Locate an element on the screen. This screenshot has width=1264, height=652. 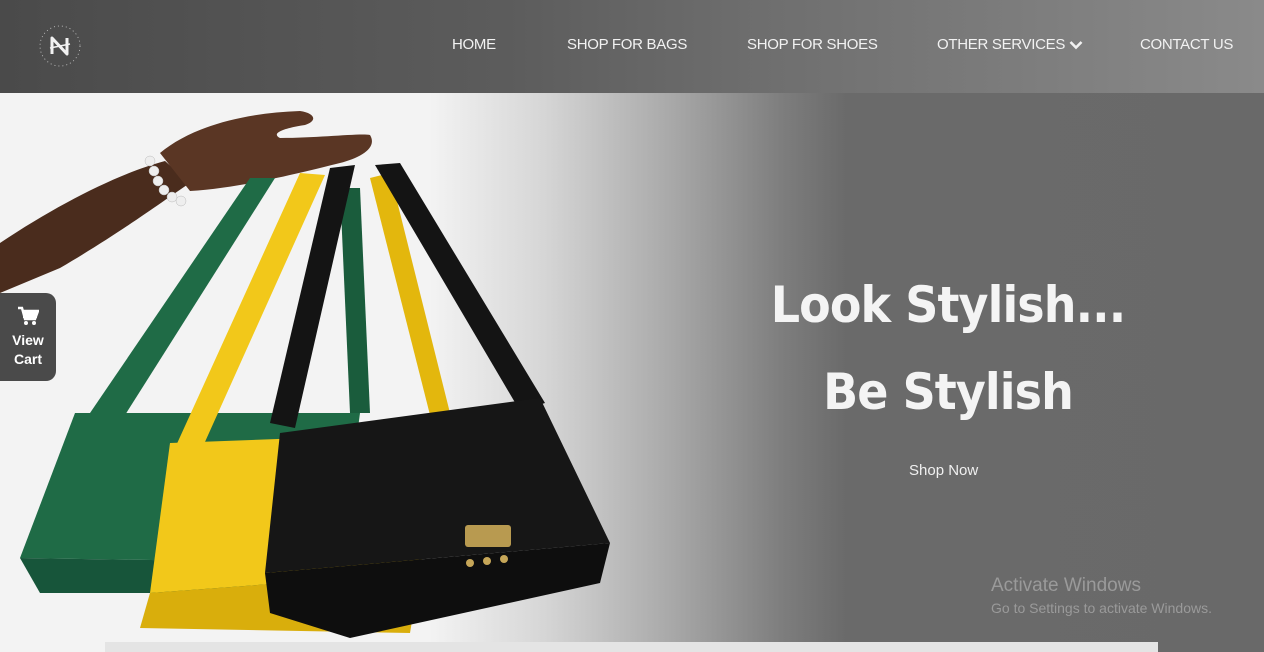
nav-home: HOME is located at coordinates (474, 44).